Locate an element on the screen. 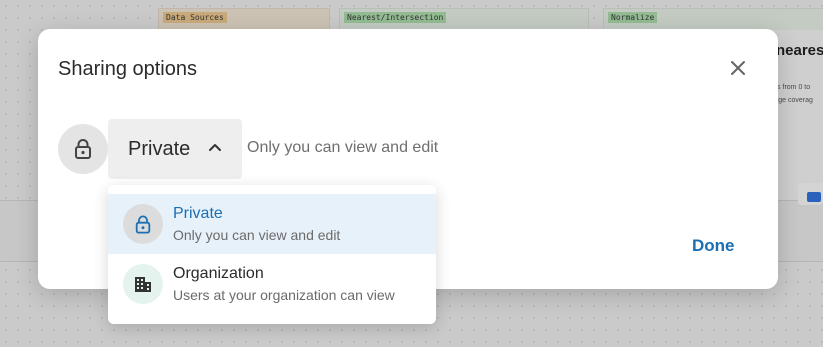 The height and width of the screenshot is (347, 823). close-button is located at coordinates (738, 68).